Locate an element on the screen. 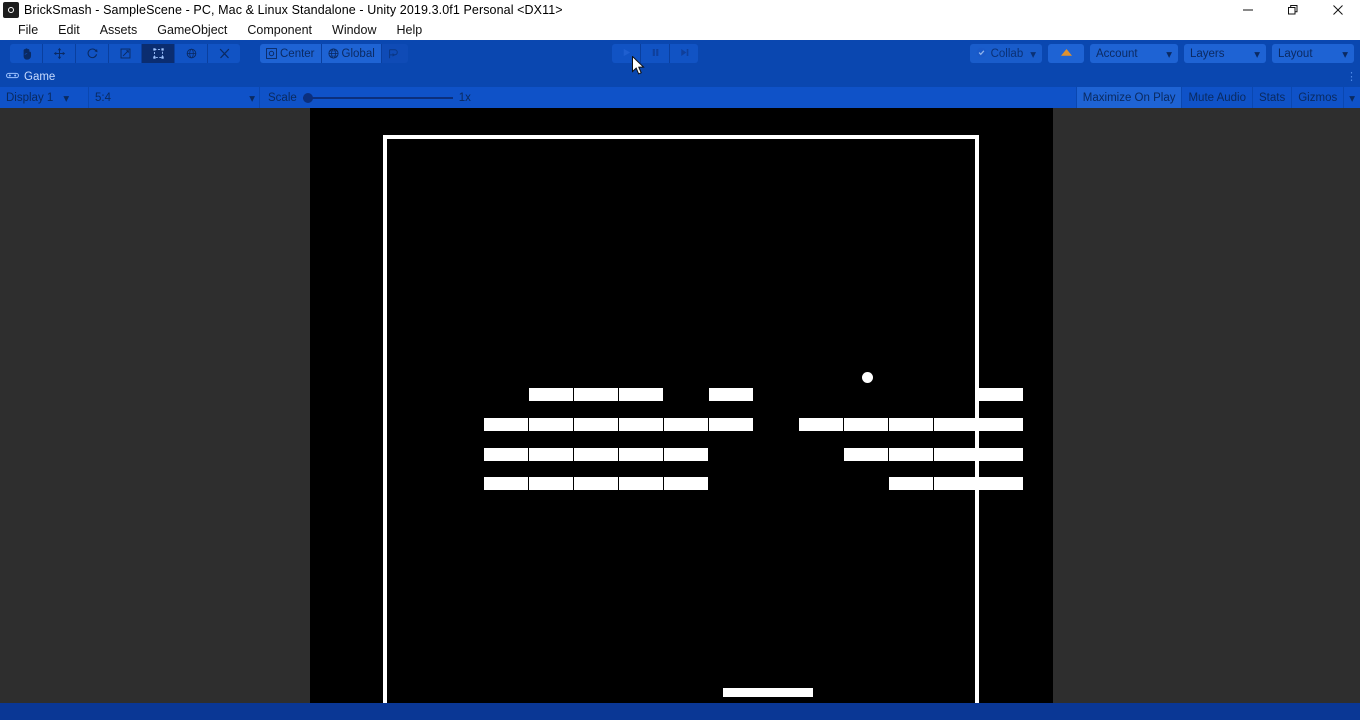 The image size is (1360, 720). tab-game: Game is located at coordinates (32, 77).